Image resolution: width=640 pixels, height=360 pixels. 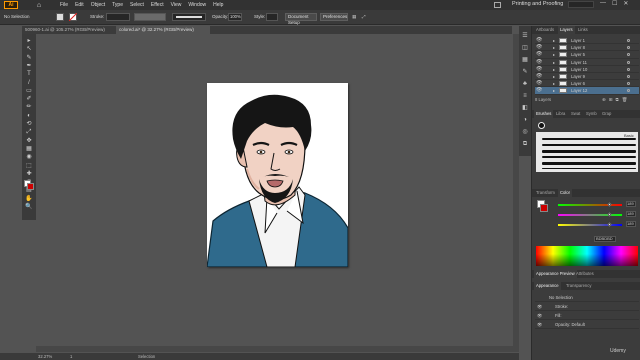 What do you see at coordinates (64, 5) in the screenshot?
I see `menu-file: File` at bounding box center [64, 5].